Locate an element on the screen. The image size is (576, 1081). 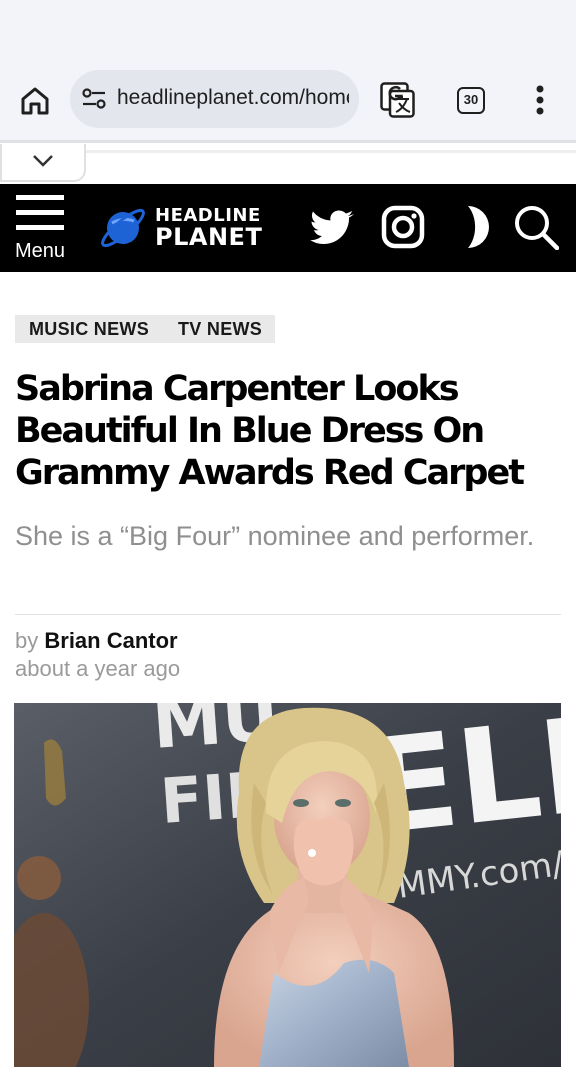
instagram-icon is located at coordinates (403, 227).